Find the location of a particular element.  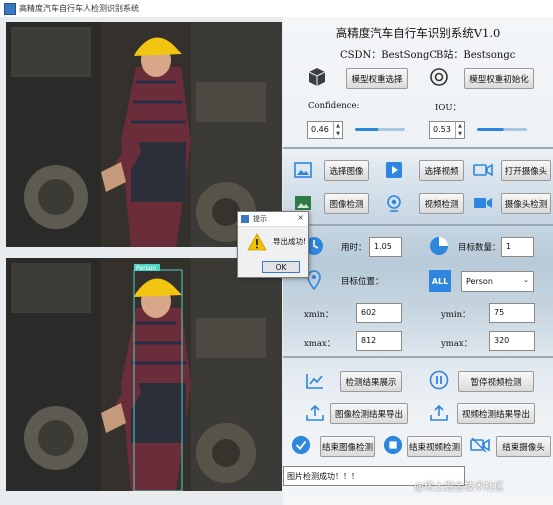

dialog-app-icon is located at coordinates (245, 219).